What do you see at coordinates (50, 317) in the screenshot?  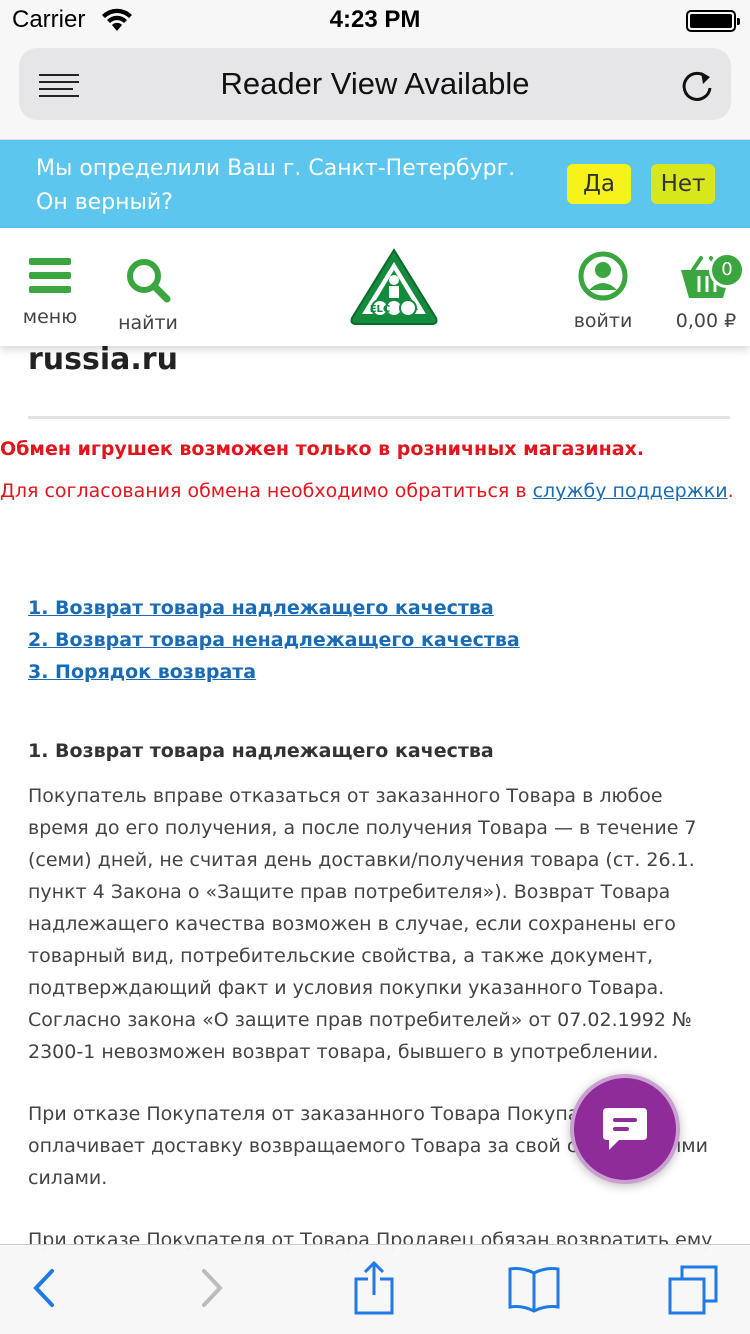 I see `menu-label: меню` at bounding box center [50, 317].